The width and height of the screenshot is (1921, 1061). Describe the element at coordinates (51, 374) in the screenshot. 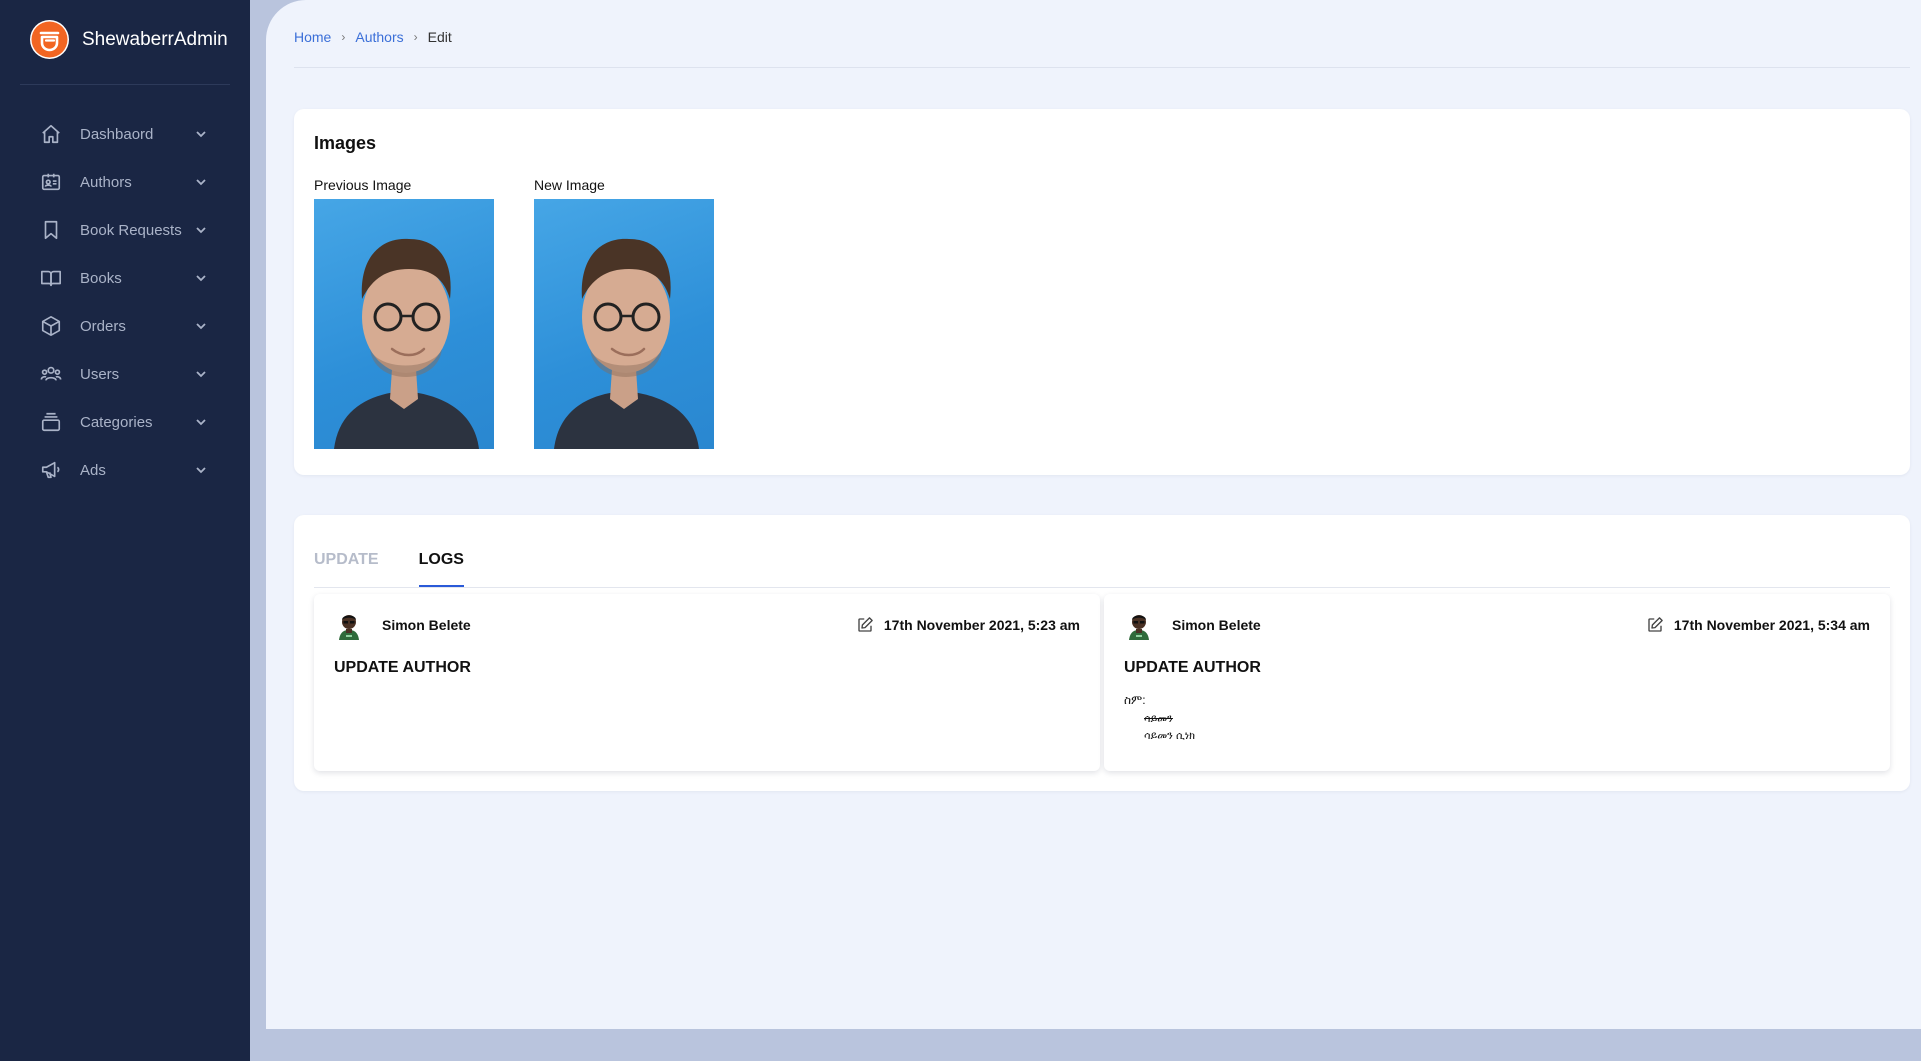

I see `users-icon` at that location.